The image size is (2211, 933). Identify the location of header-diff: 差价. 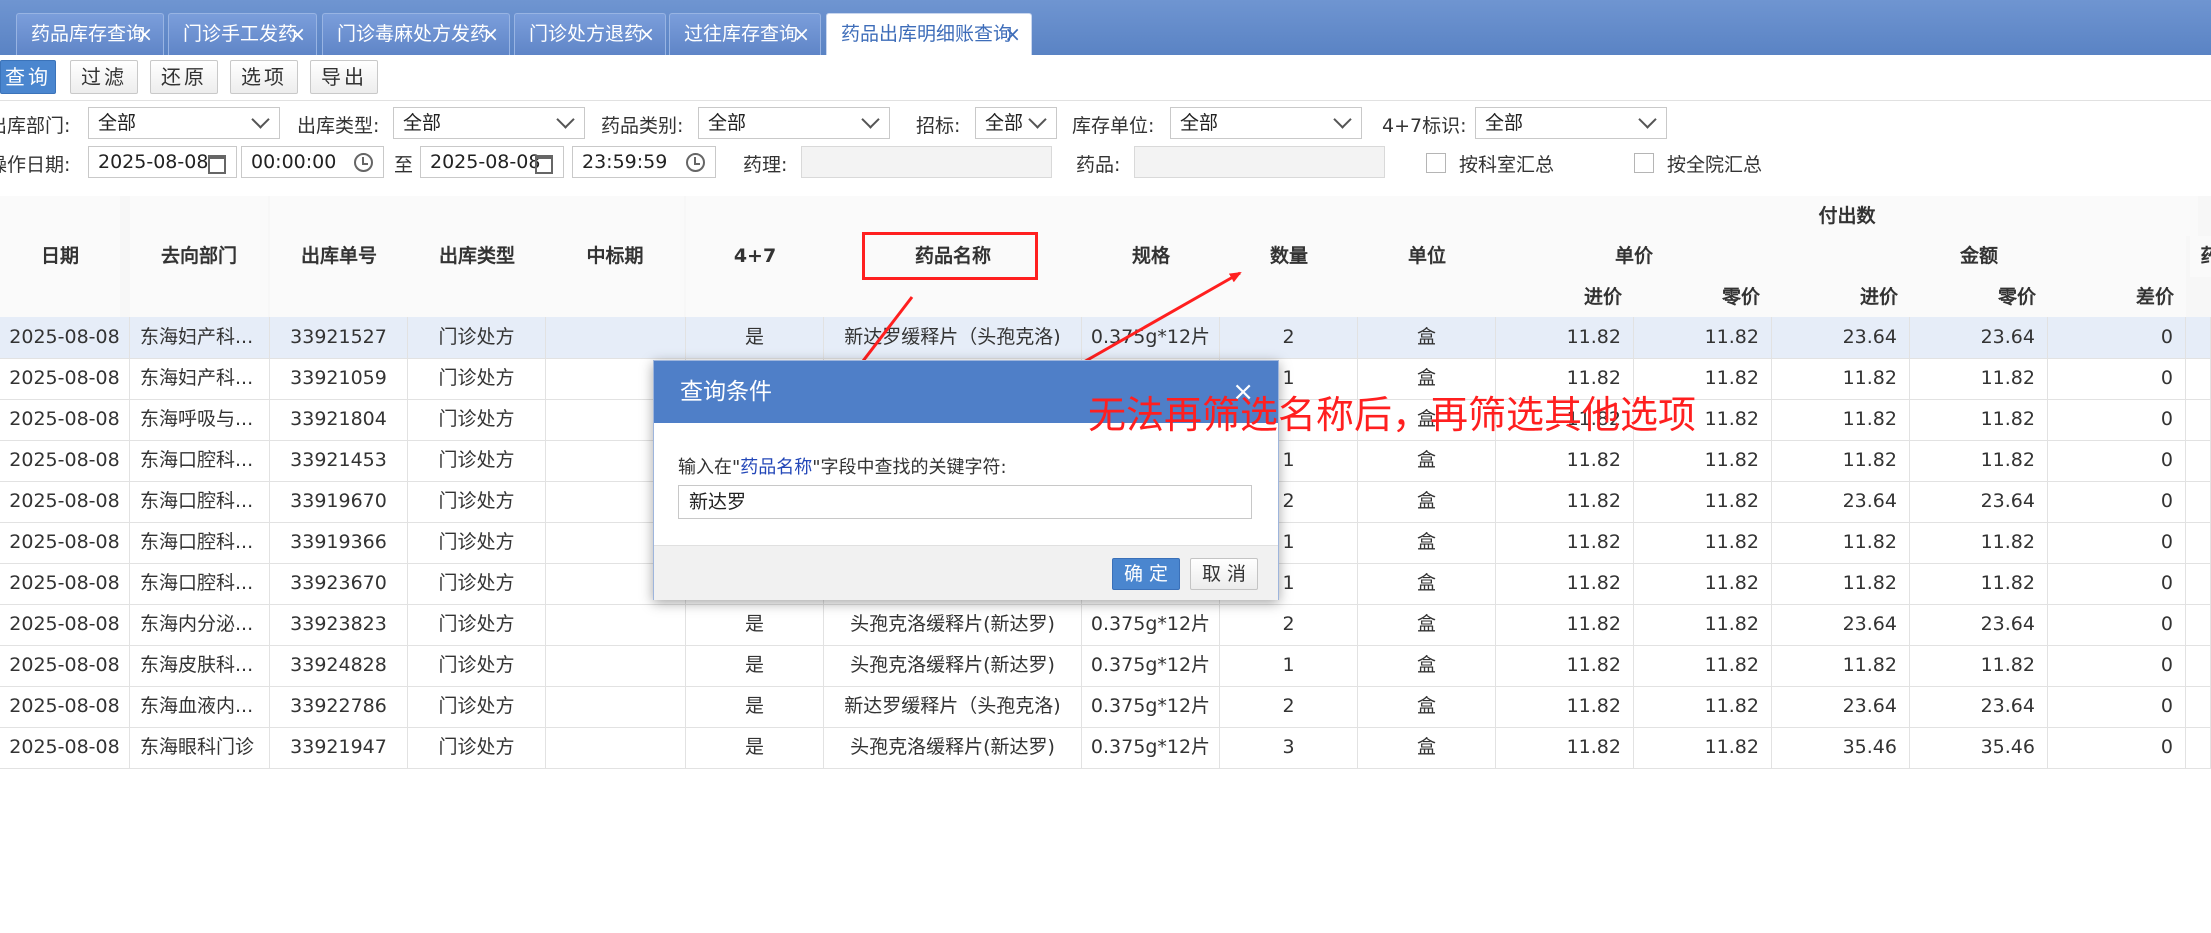
(2117, 297).